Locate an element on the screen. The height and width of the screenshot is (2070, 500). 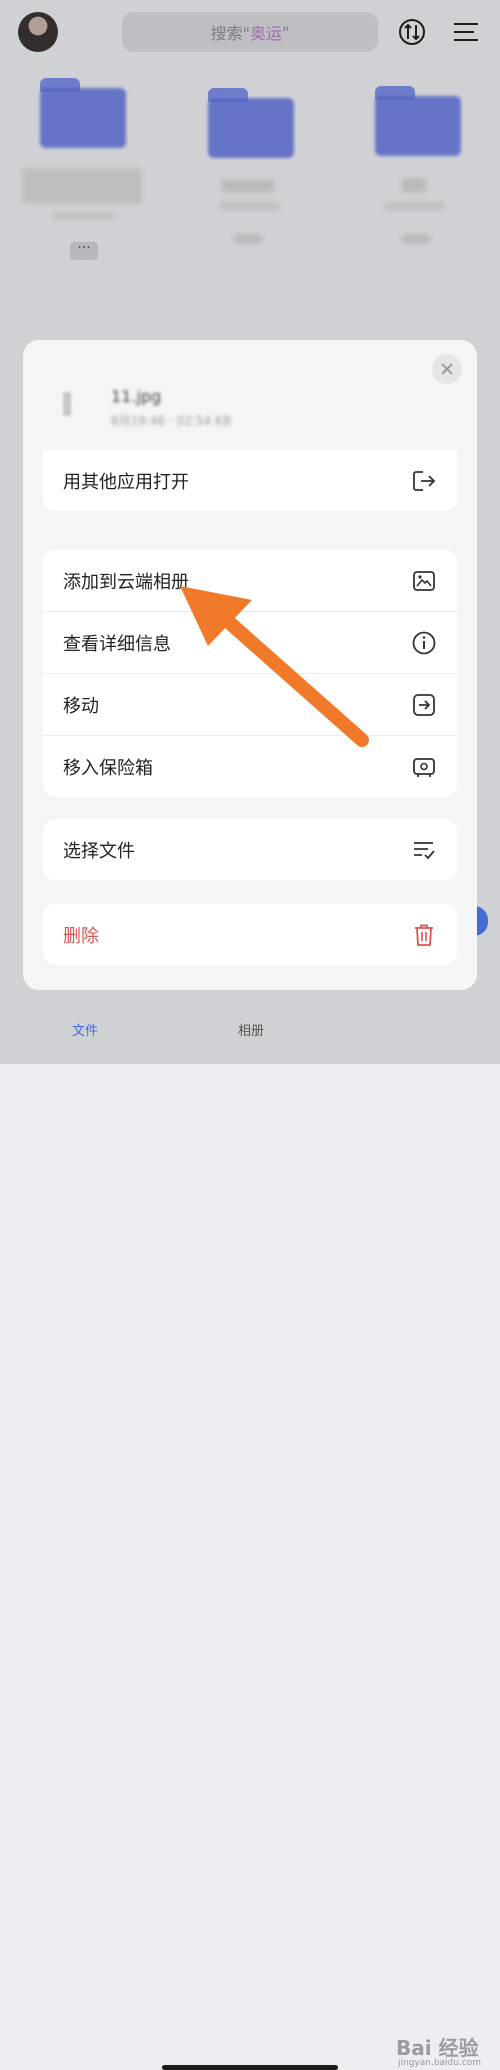
action-group-select: 选择文件 is located at coordinates (250, 849).